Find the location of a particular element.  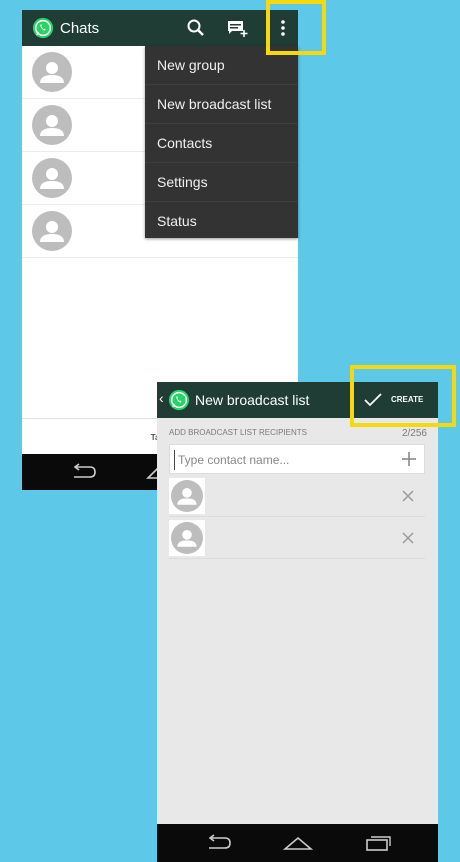

menu-item-new-broadcast-list: New broadcast list is located at coordinates (221, 104).